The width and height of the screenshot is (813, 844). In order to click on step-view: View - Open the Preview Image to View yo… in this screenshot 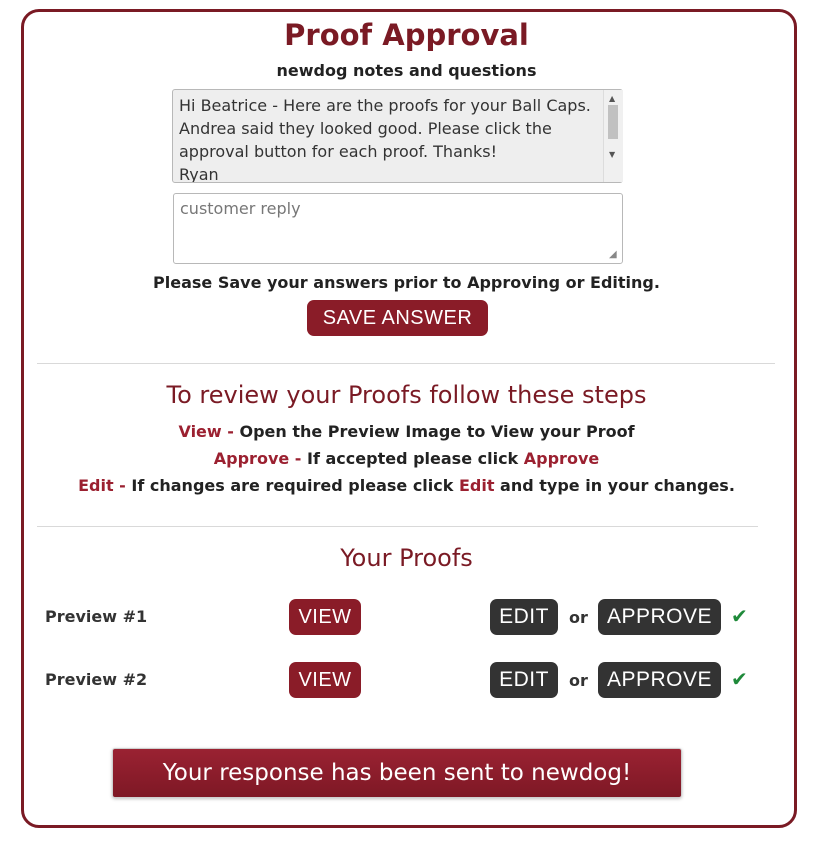, I will do `click(406, 431)`.